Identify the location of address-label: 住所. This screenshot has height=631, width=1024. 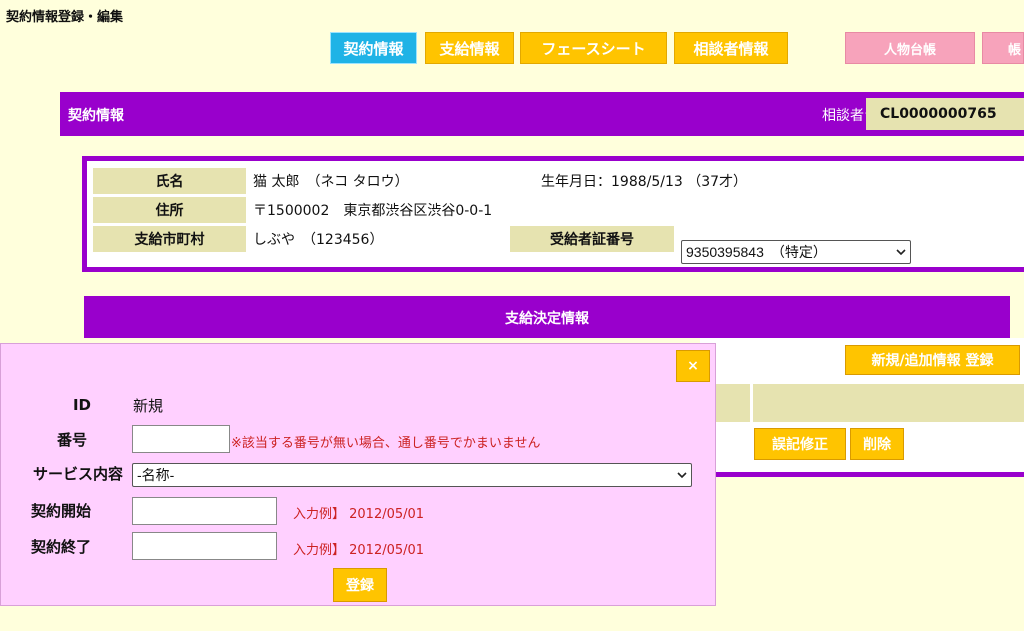
(169, 210).